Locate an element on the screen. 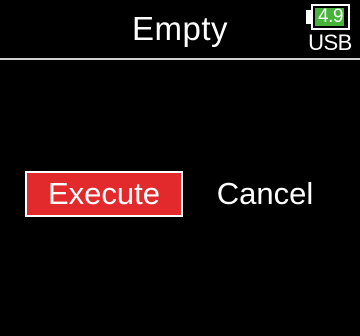  power-source-label: USB is located at coordinates (330, 42).